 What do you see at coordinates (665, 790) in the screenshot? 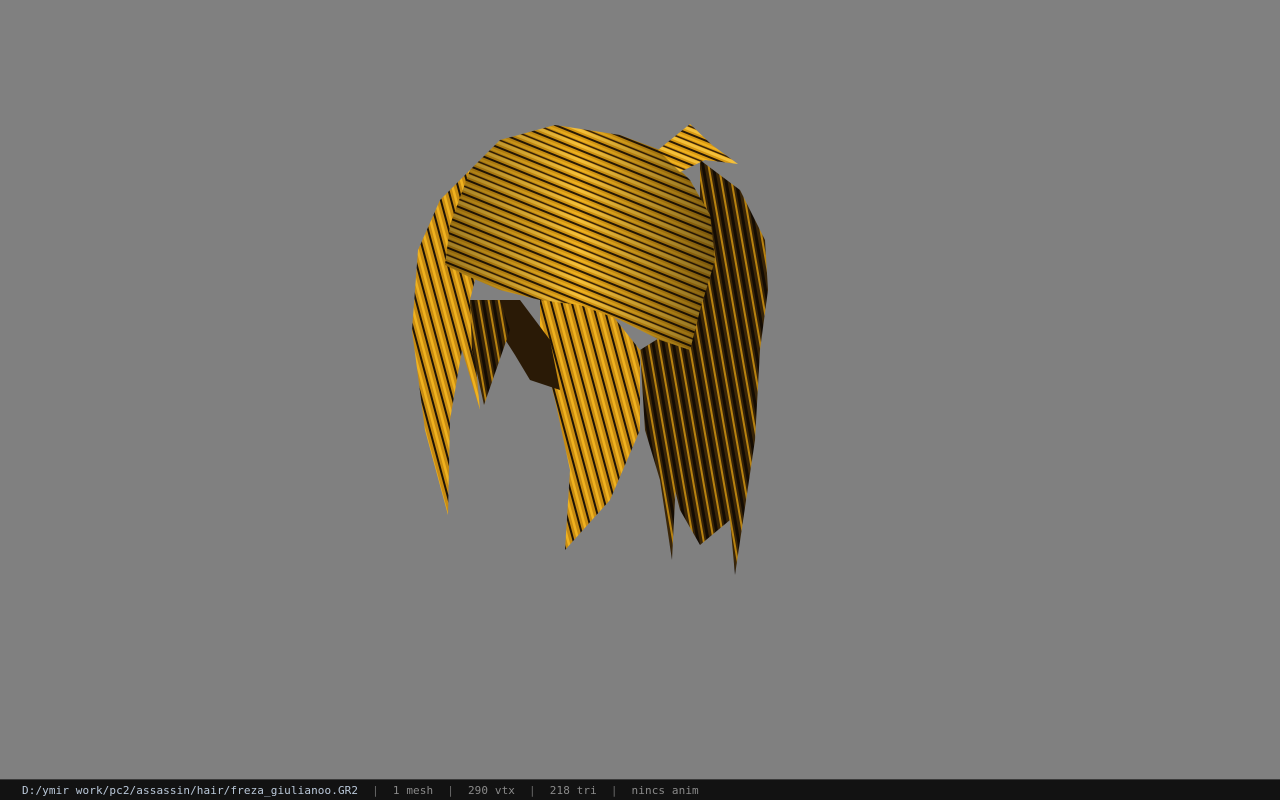
I see `animation-info-label: nincs anim` at bounding box center [665, 790].